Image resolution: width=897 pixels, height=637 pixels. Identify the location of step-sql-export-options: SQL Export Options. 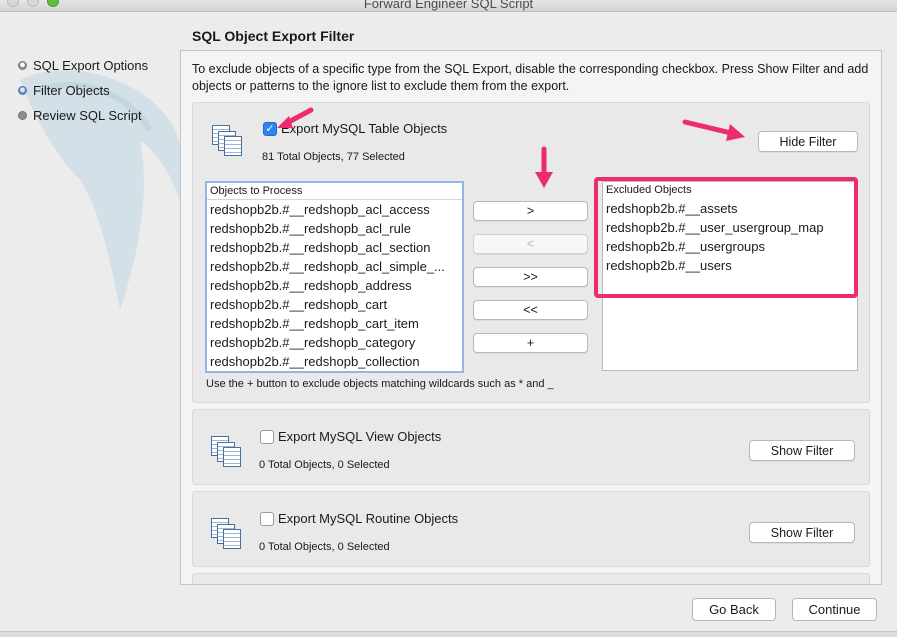
(99, 65).